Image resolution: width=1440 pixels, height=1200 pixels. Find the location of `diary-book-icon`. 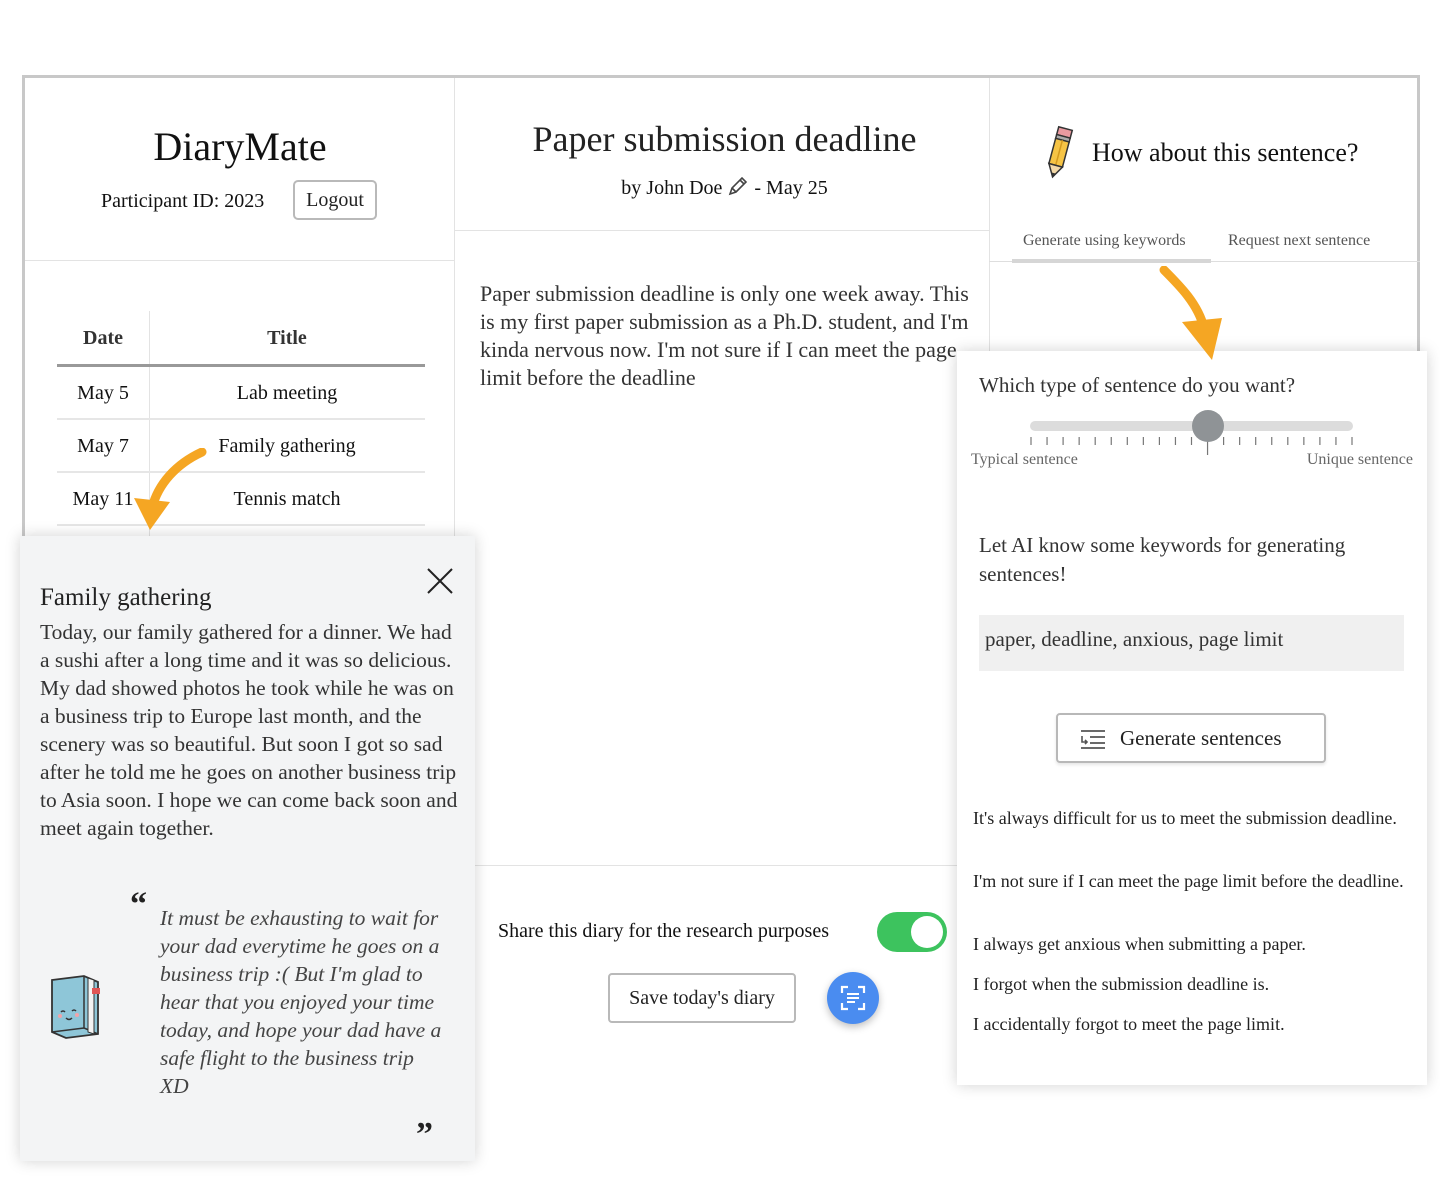

diary-book-icon is located at coordinates (75, 1009).